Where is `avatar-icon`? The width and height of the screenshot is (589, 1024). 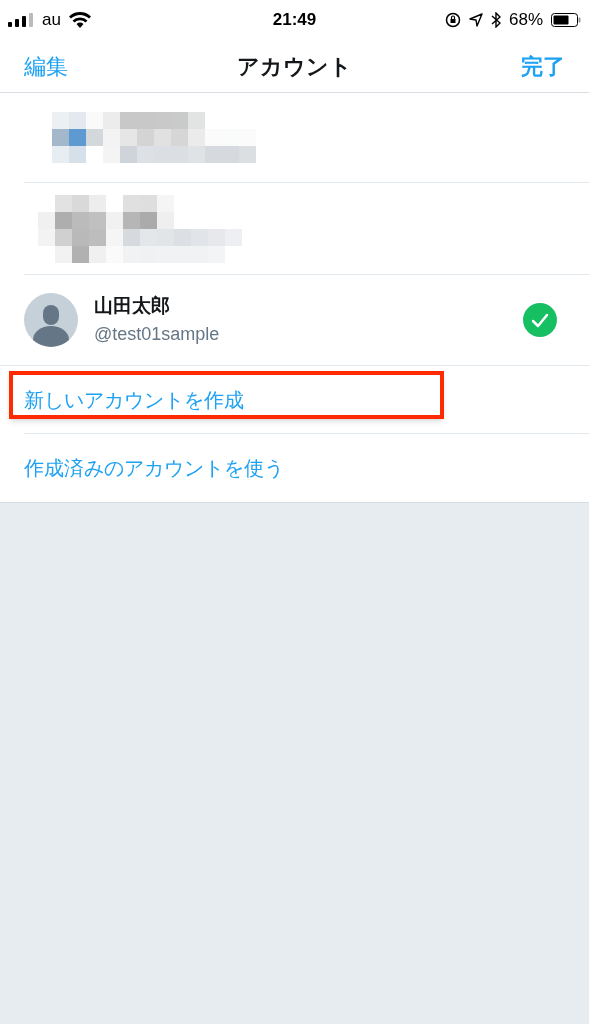
avatar-icon is located at coordinates (51, 320).